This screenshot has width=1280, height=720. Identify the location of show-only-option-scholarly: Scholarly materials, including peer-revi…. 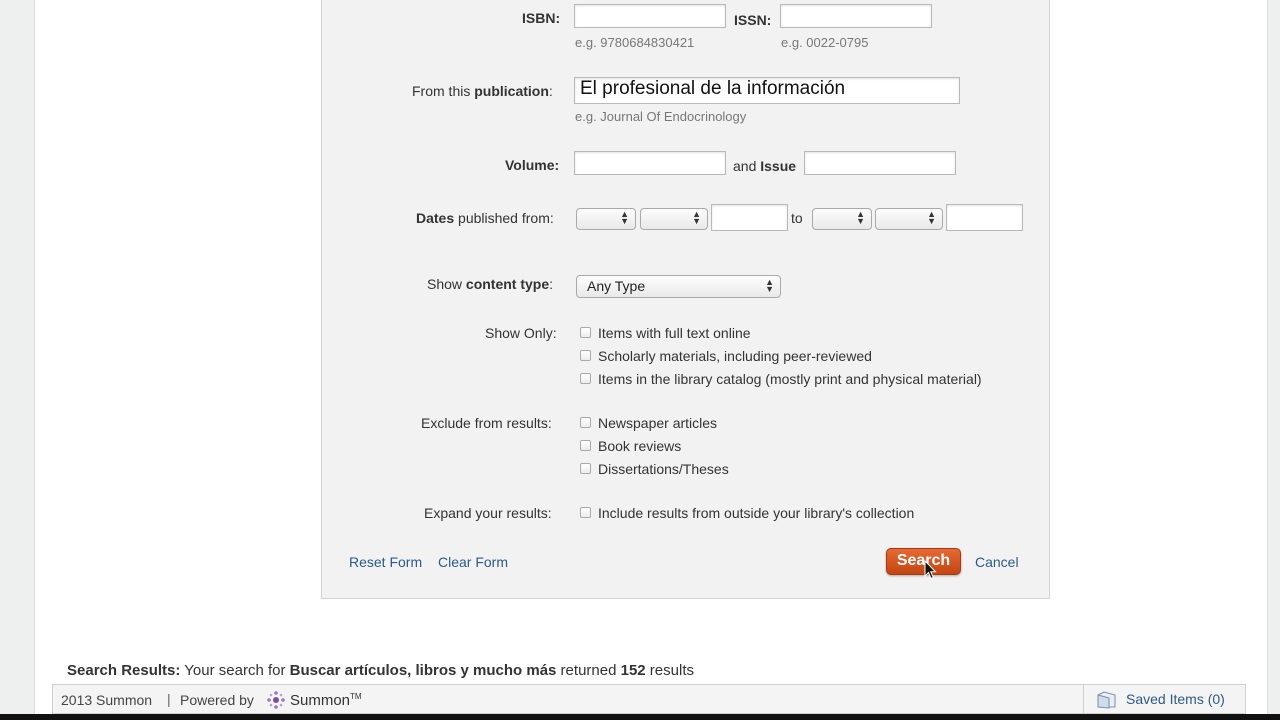
(735, 356).